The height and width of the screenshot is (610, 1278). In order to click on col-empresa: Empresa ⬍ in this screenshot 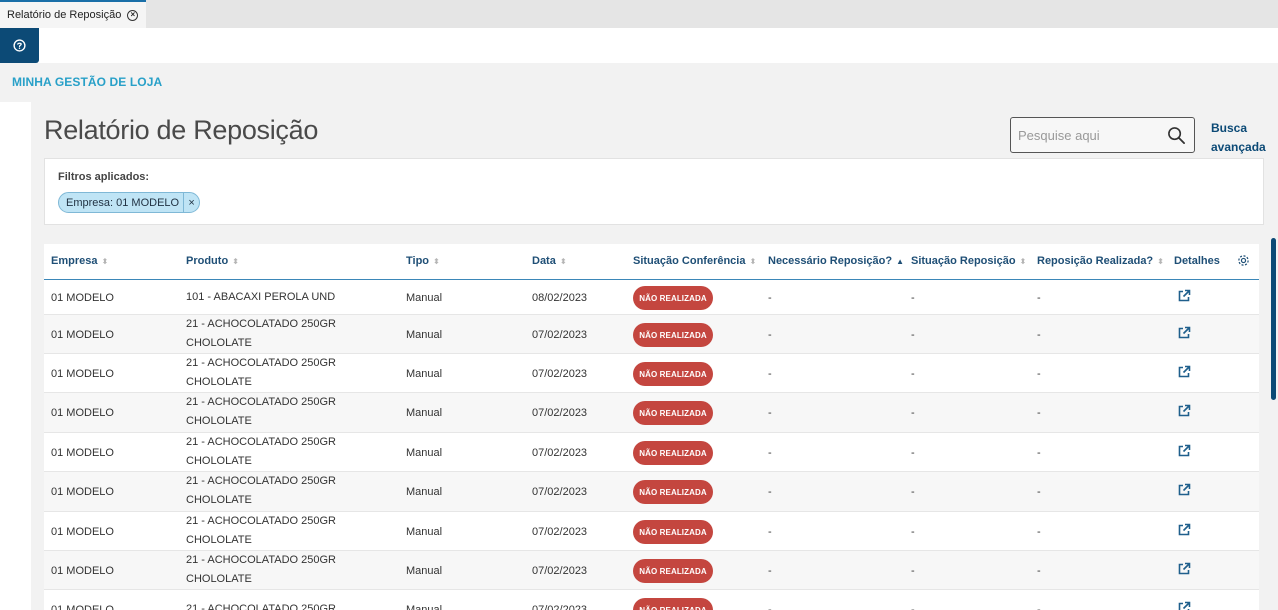, I will do `click(79, 261)`.